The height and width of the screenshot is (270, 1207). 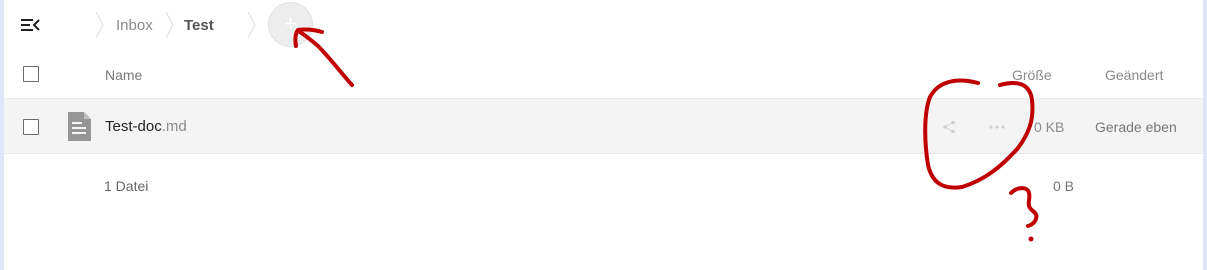 What do you see at coordinates (1136, 127) in the screenshot?
I see `file-modified: Gerade eben` at bounding box center [1136, 127].